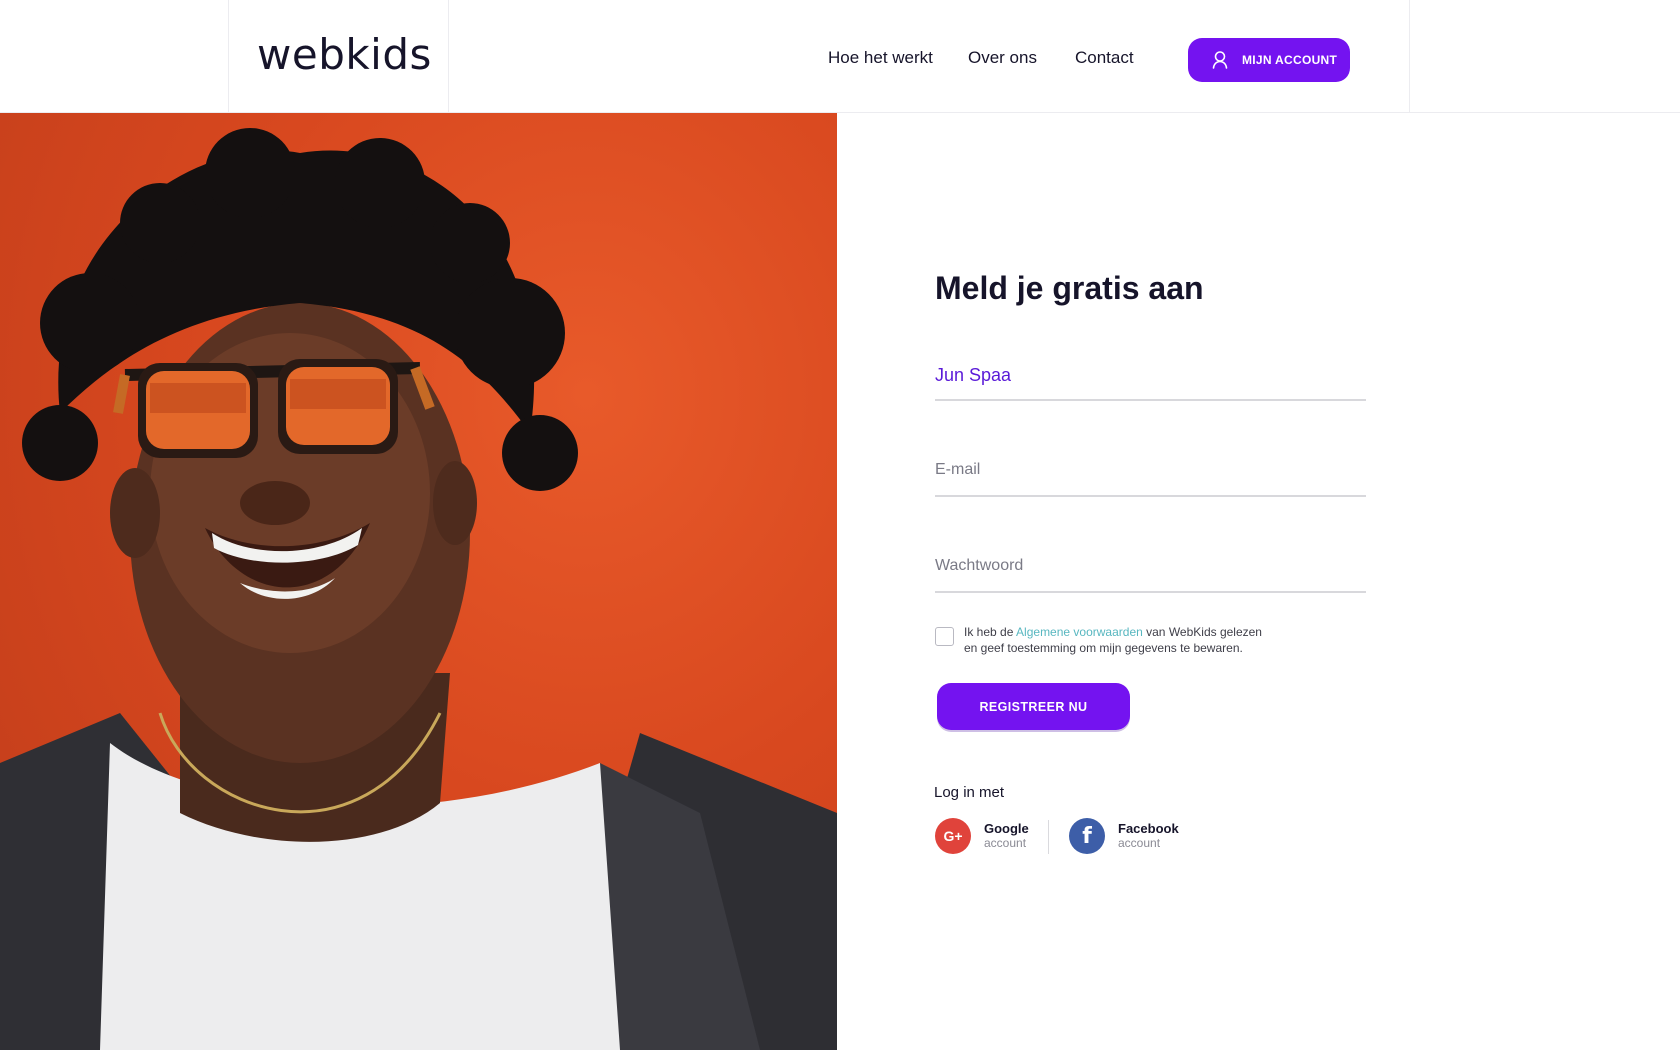  What do you see at coordinates (1006, 828) in the screenshot?
I see `google-label: Google` at bounding box center [1006, 828].